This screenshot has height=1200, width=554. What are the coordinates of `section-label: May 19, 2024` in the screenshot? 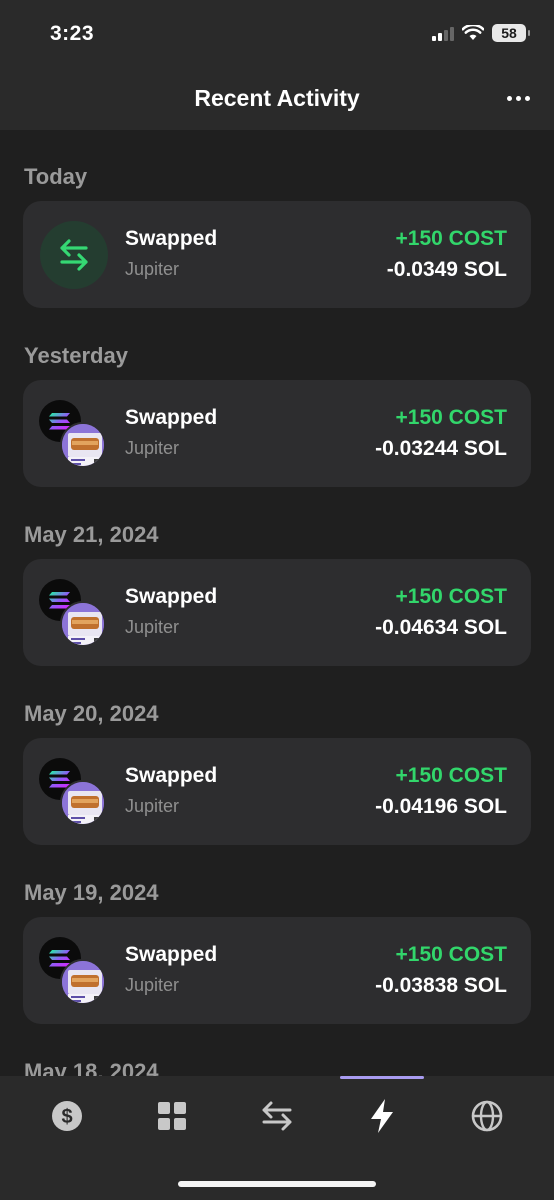 It's located at (91, 892).